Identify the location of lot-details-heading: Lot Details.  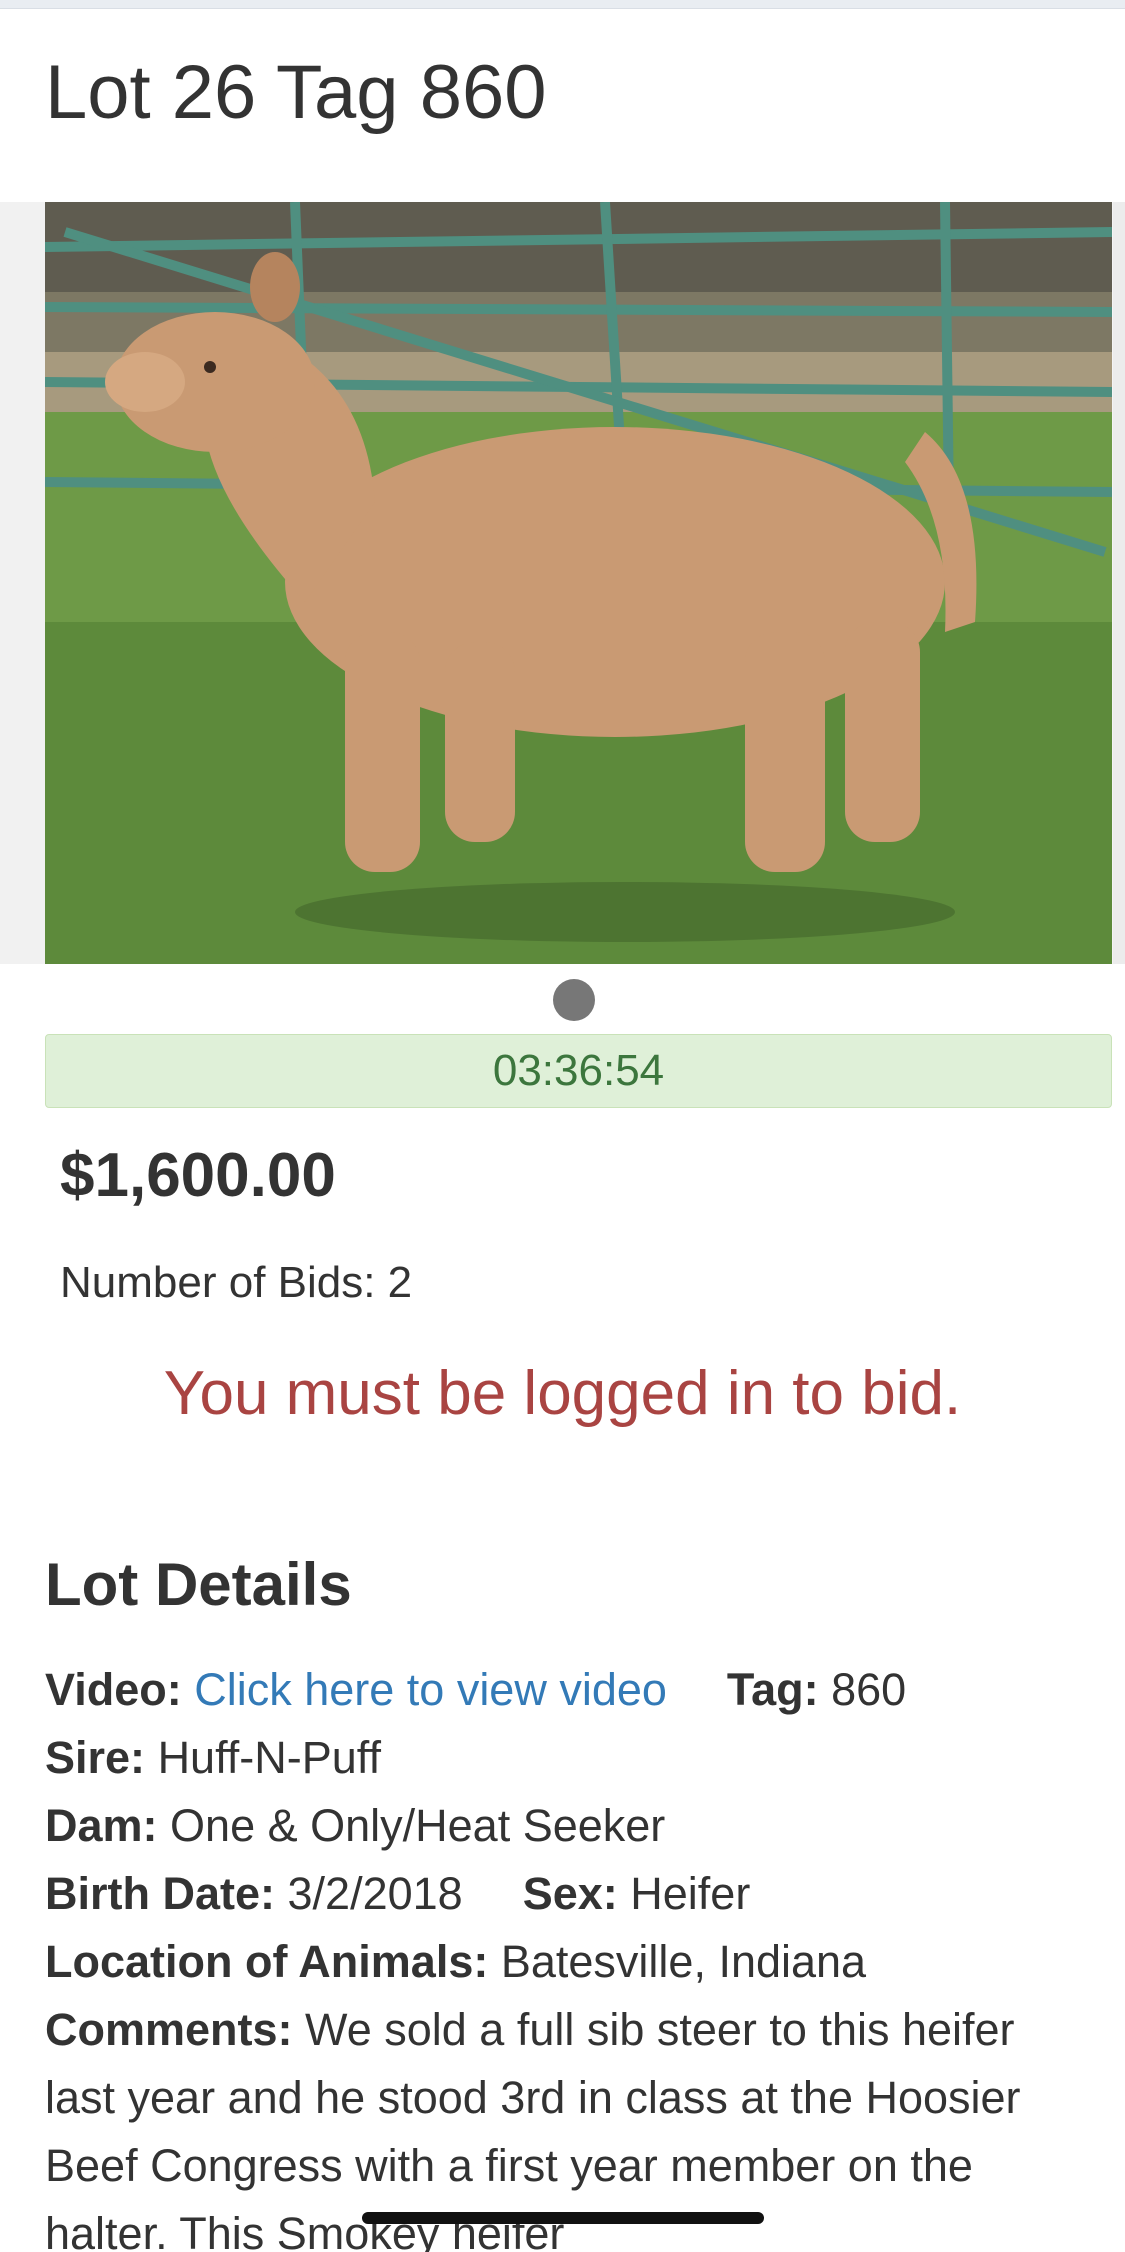
(198, 1584).